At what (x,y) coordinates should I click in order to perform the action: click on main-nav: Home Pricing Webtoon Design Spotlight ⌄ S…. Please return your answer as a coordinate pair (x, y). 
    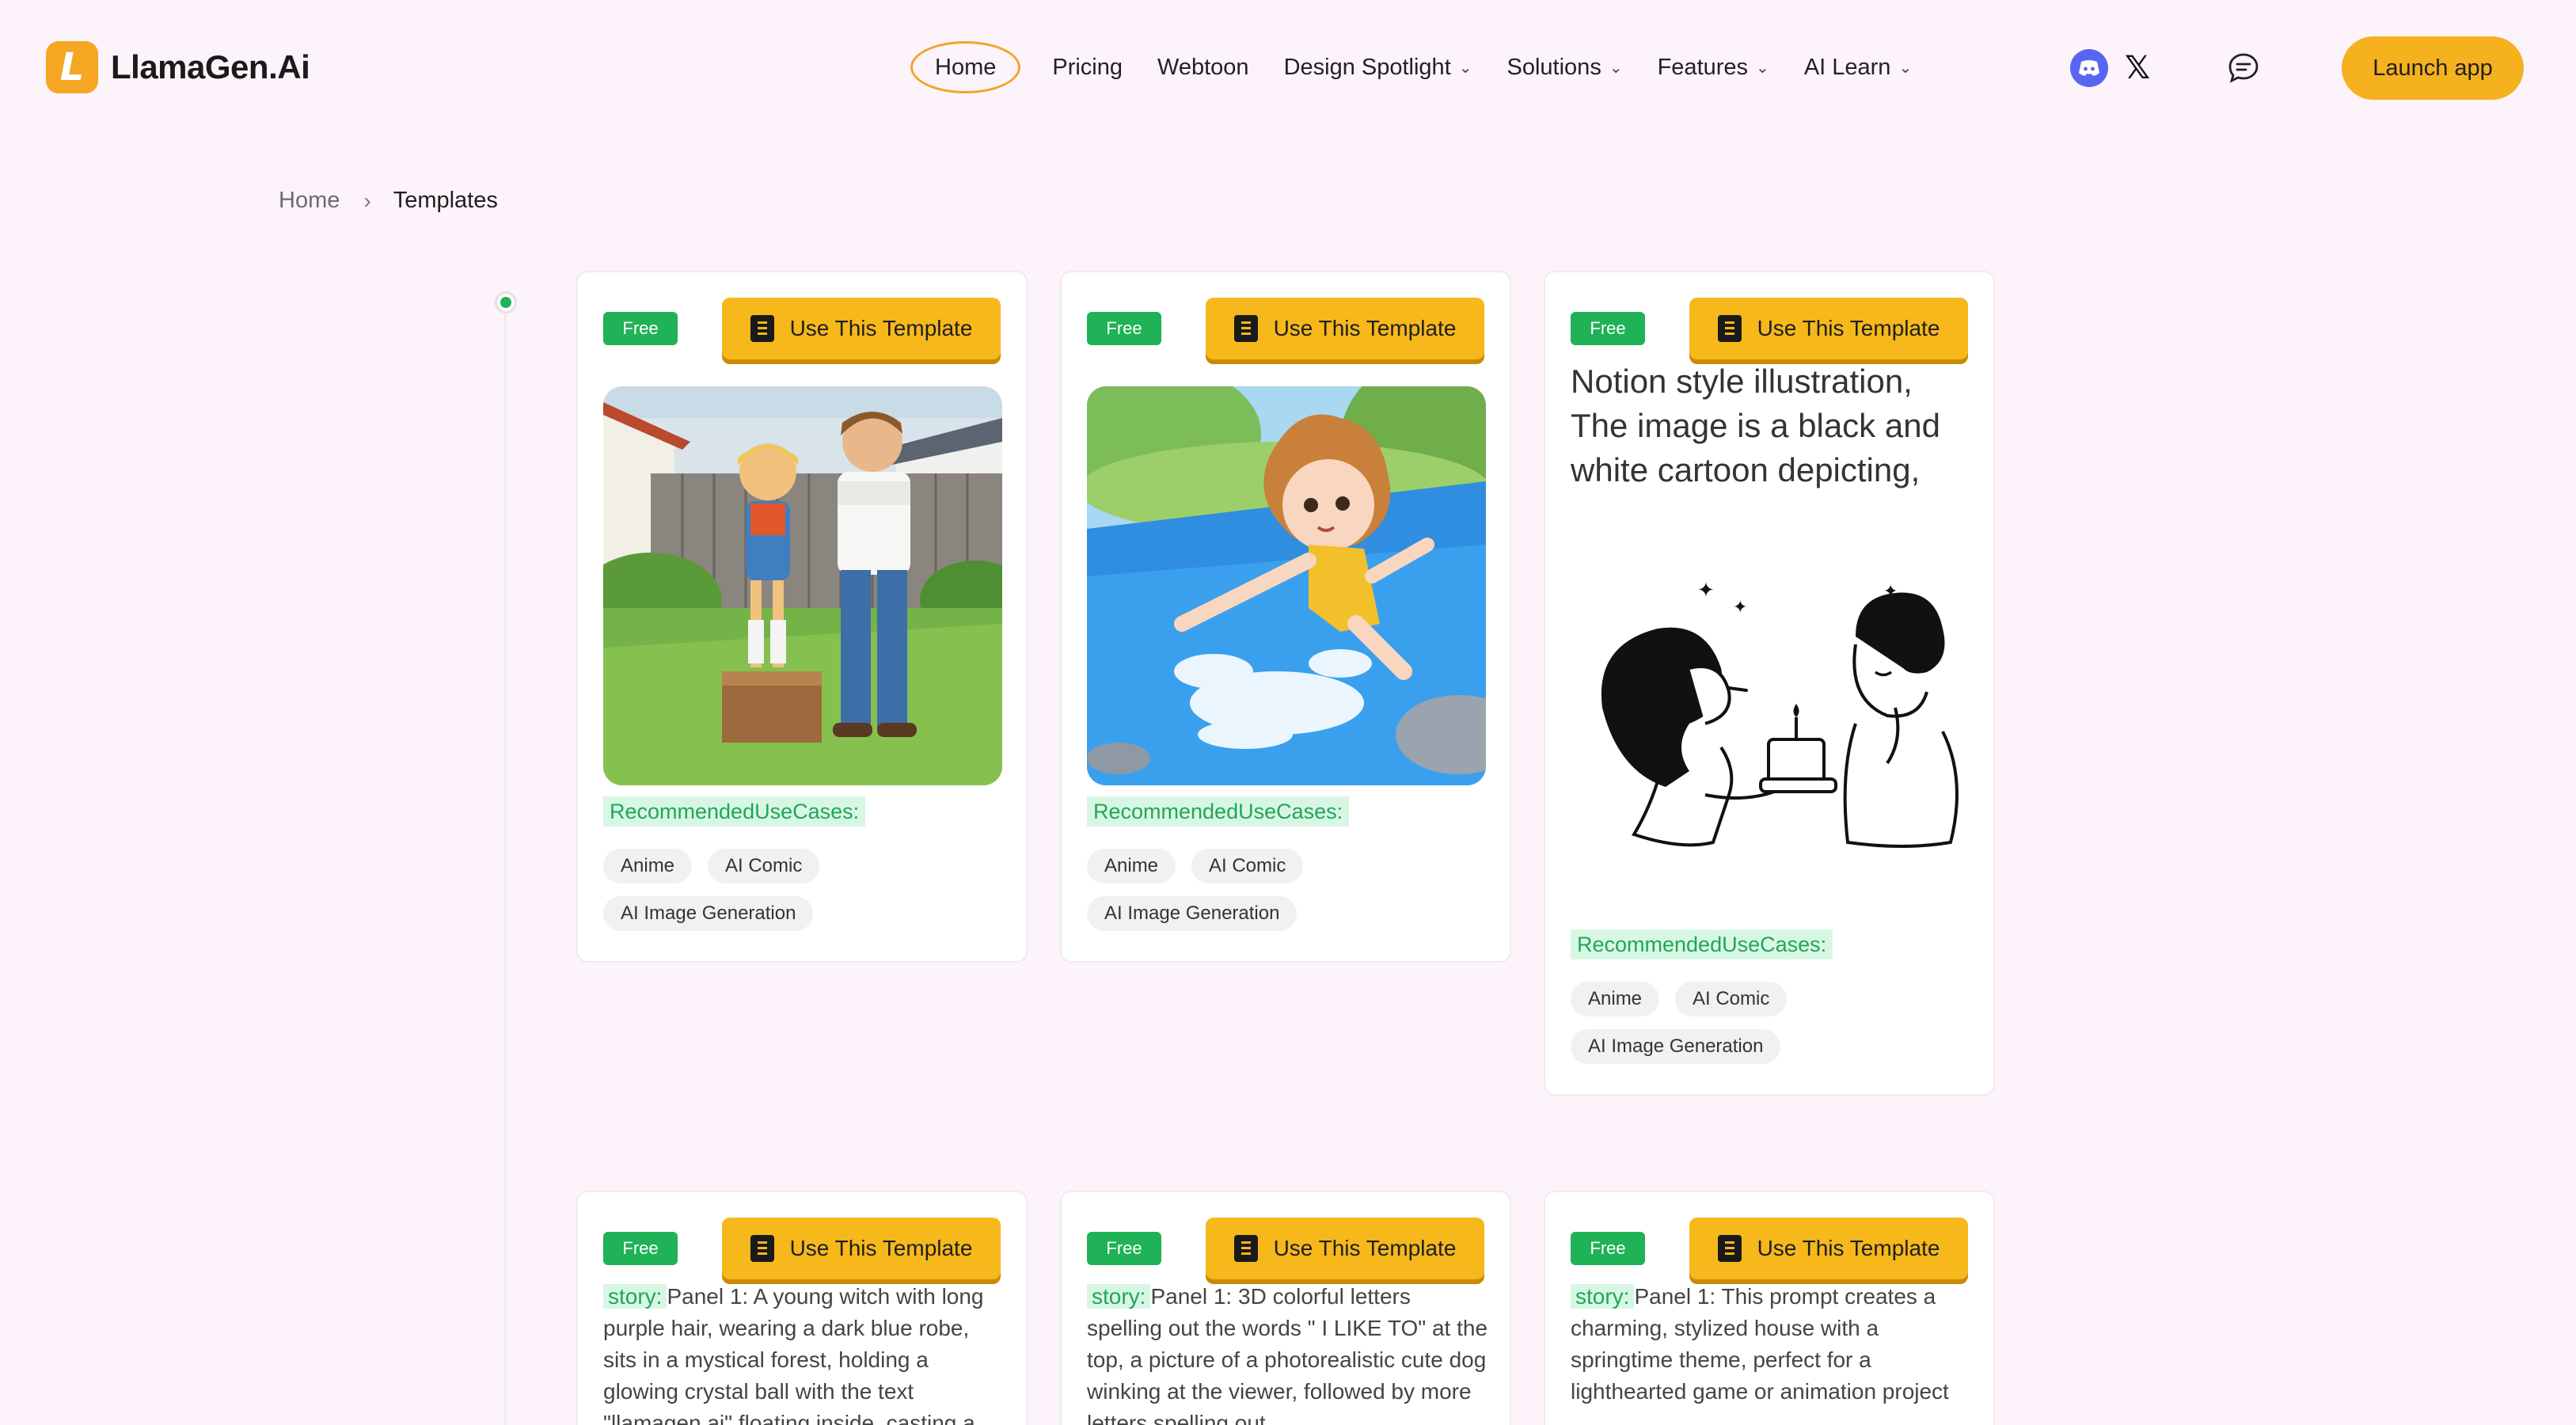
    Looking at the image, I should click on (1420, 67).